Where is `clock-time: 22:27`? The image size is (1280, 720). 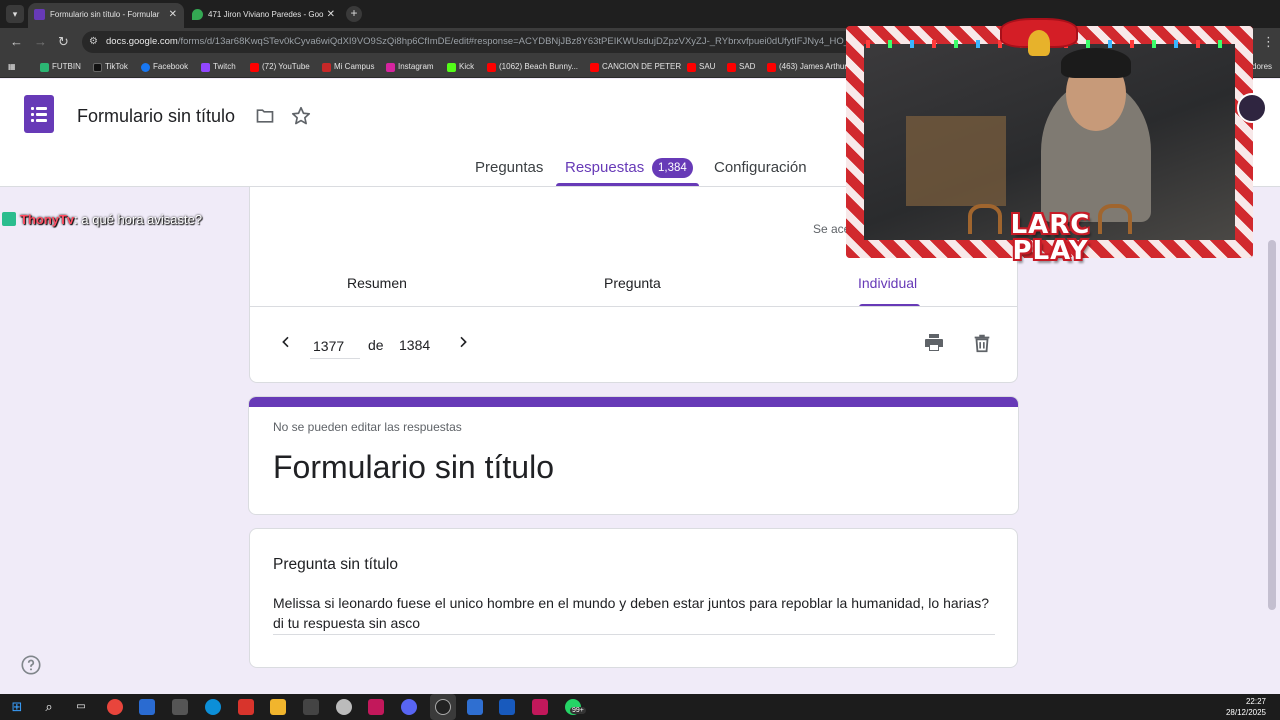
clock-time: 22:27 is located at coordinates (1255, 701).